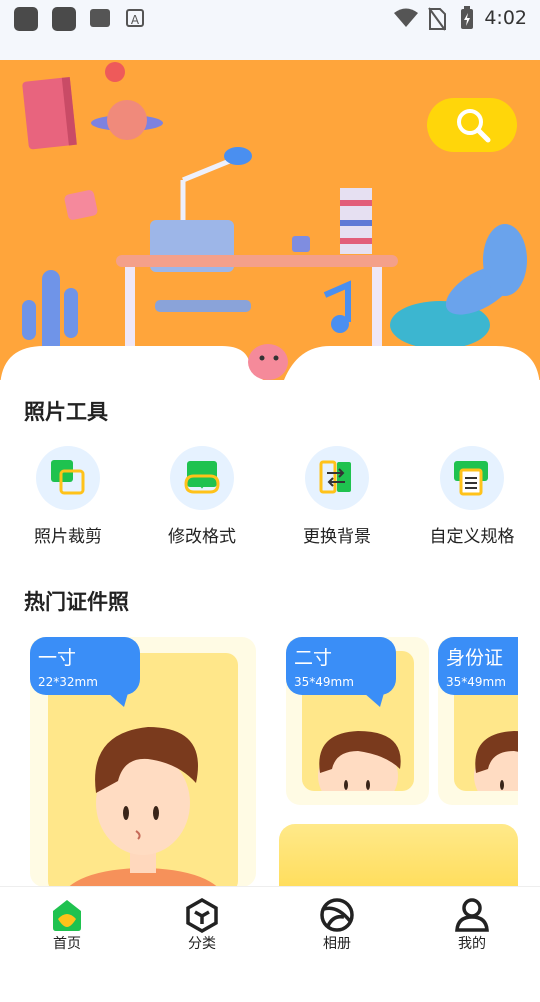 The image size is (540, 1002). I want to click on tool-format-circle, so click(202, 478).